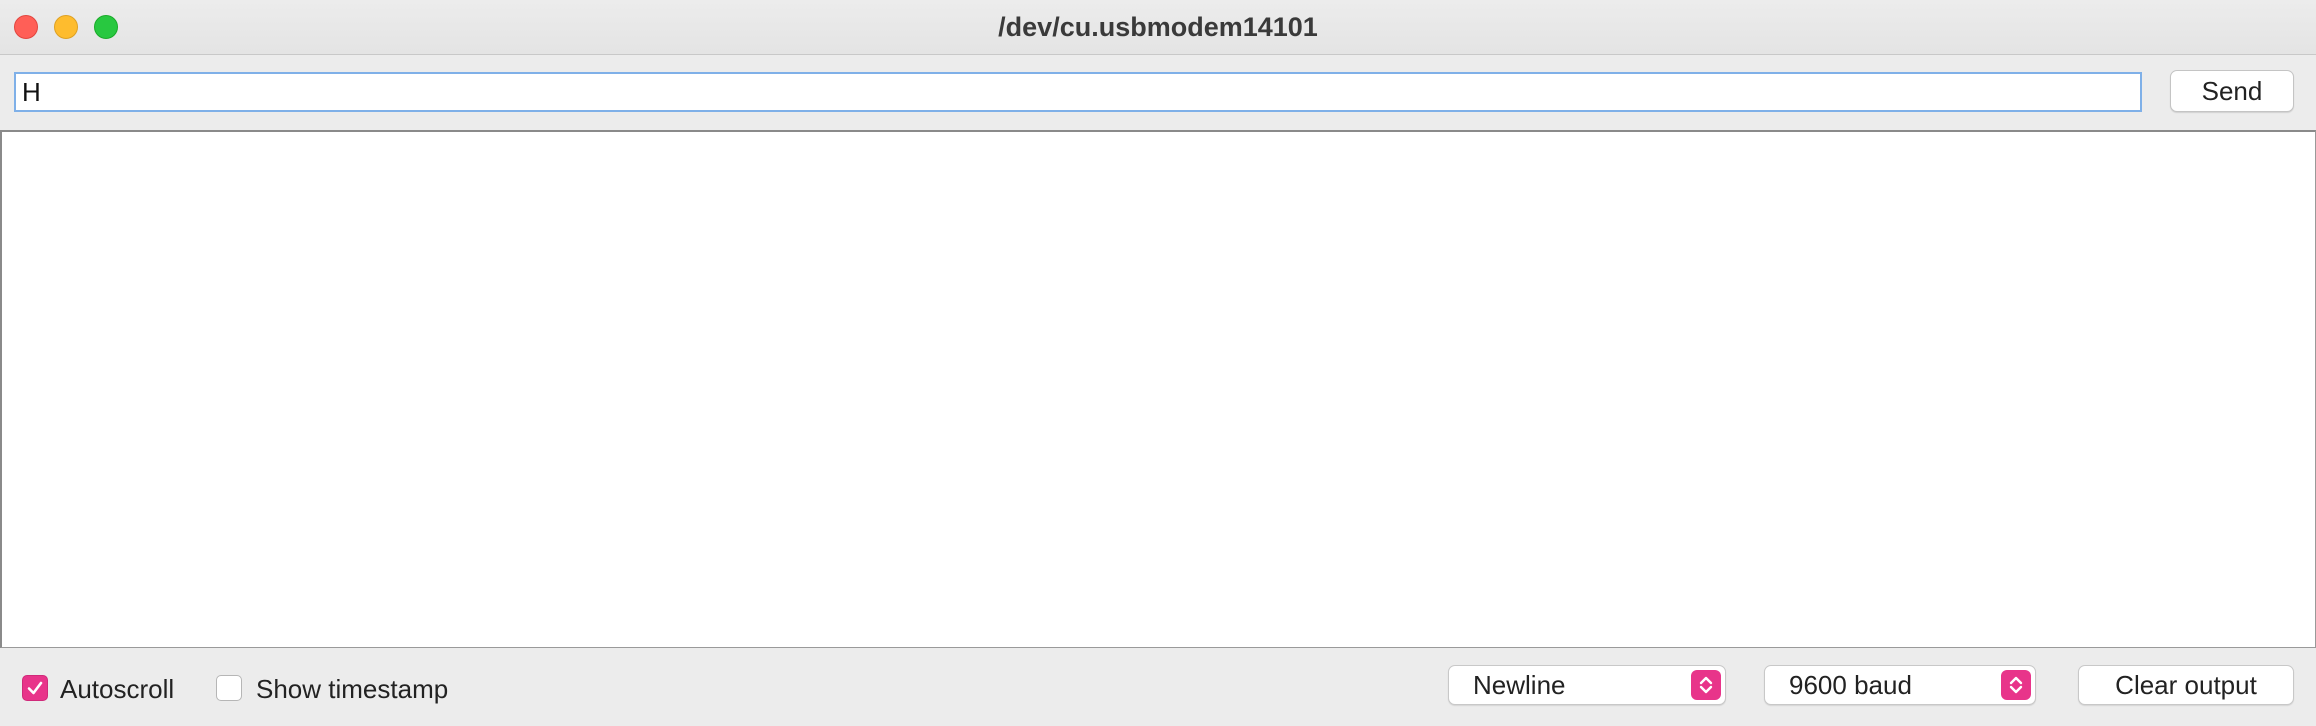 This screenshot has width=2316, height=726. I want to click on checkmark-icon, so click(35, 688).